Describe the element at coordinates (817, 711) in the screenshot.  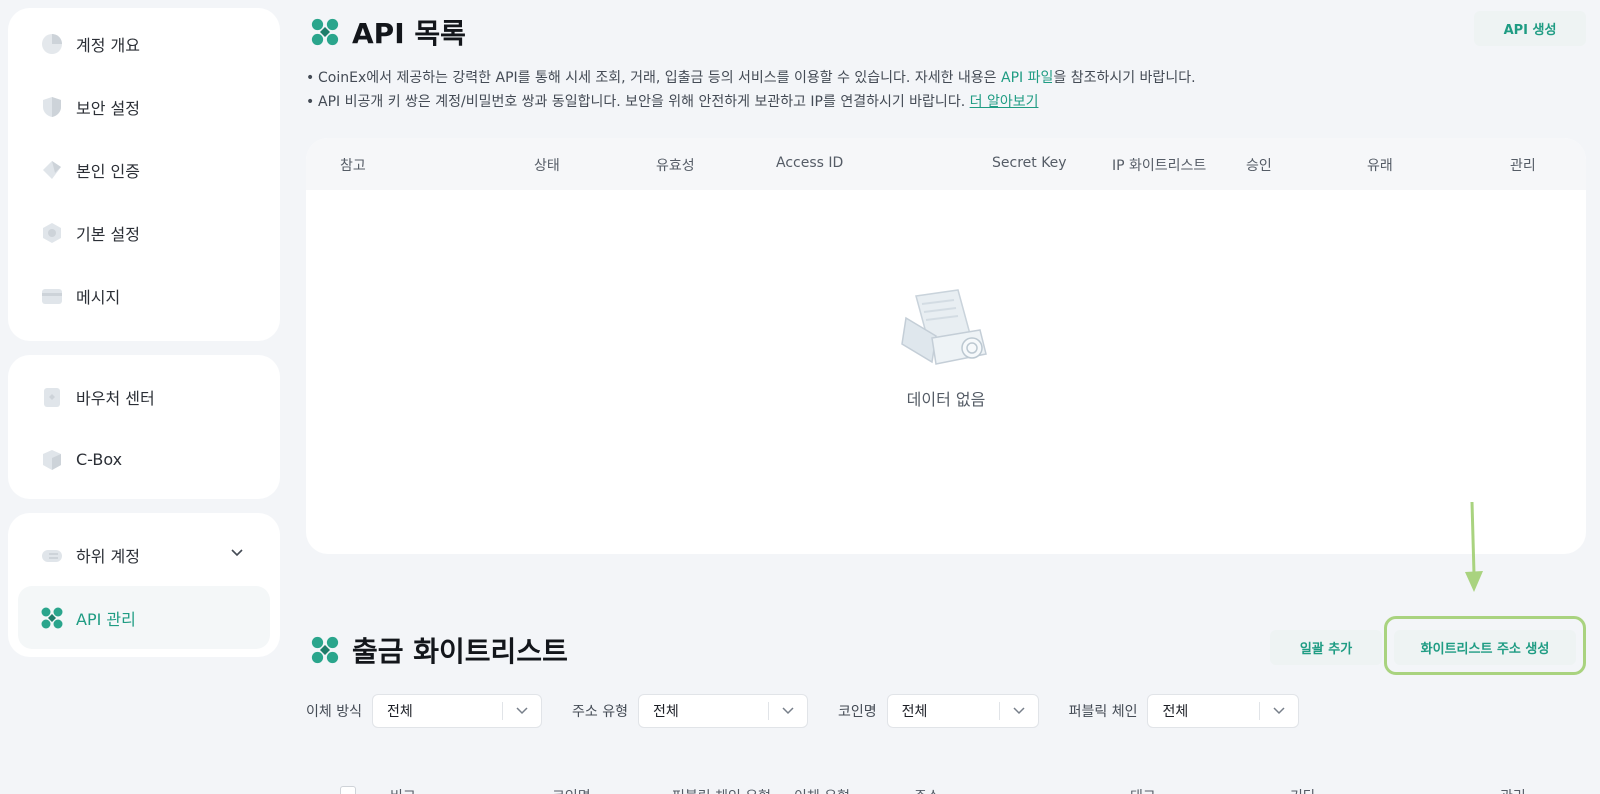
I see `whitelist-filters: 이체 방식 전체 주소 유형 전체 코인명 전체 퍼블릭 체인 전체` at that location.